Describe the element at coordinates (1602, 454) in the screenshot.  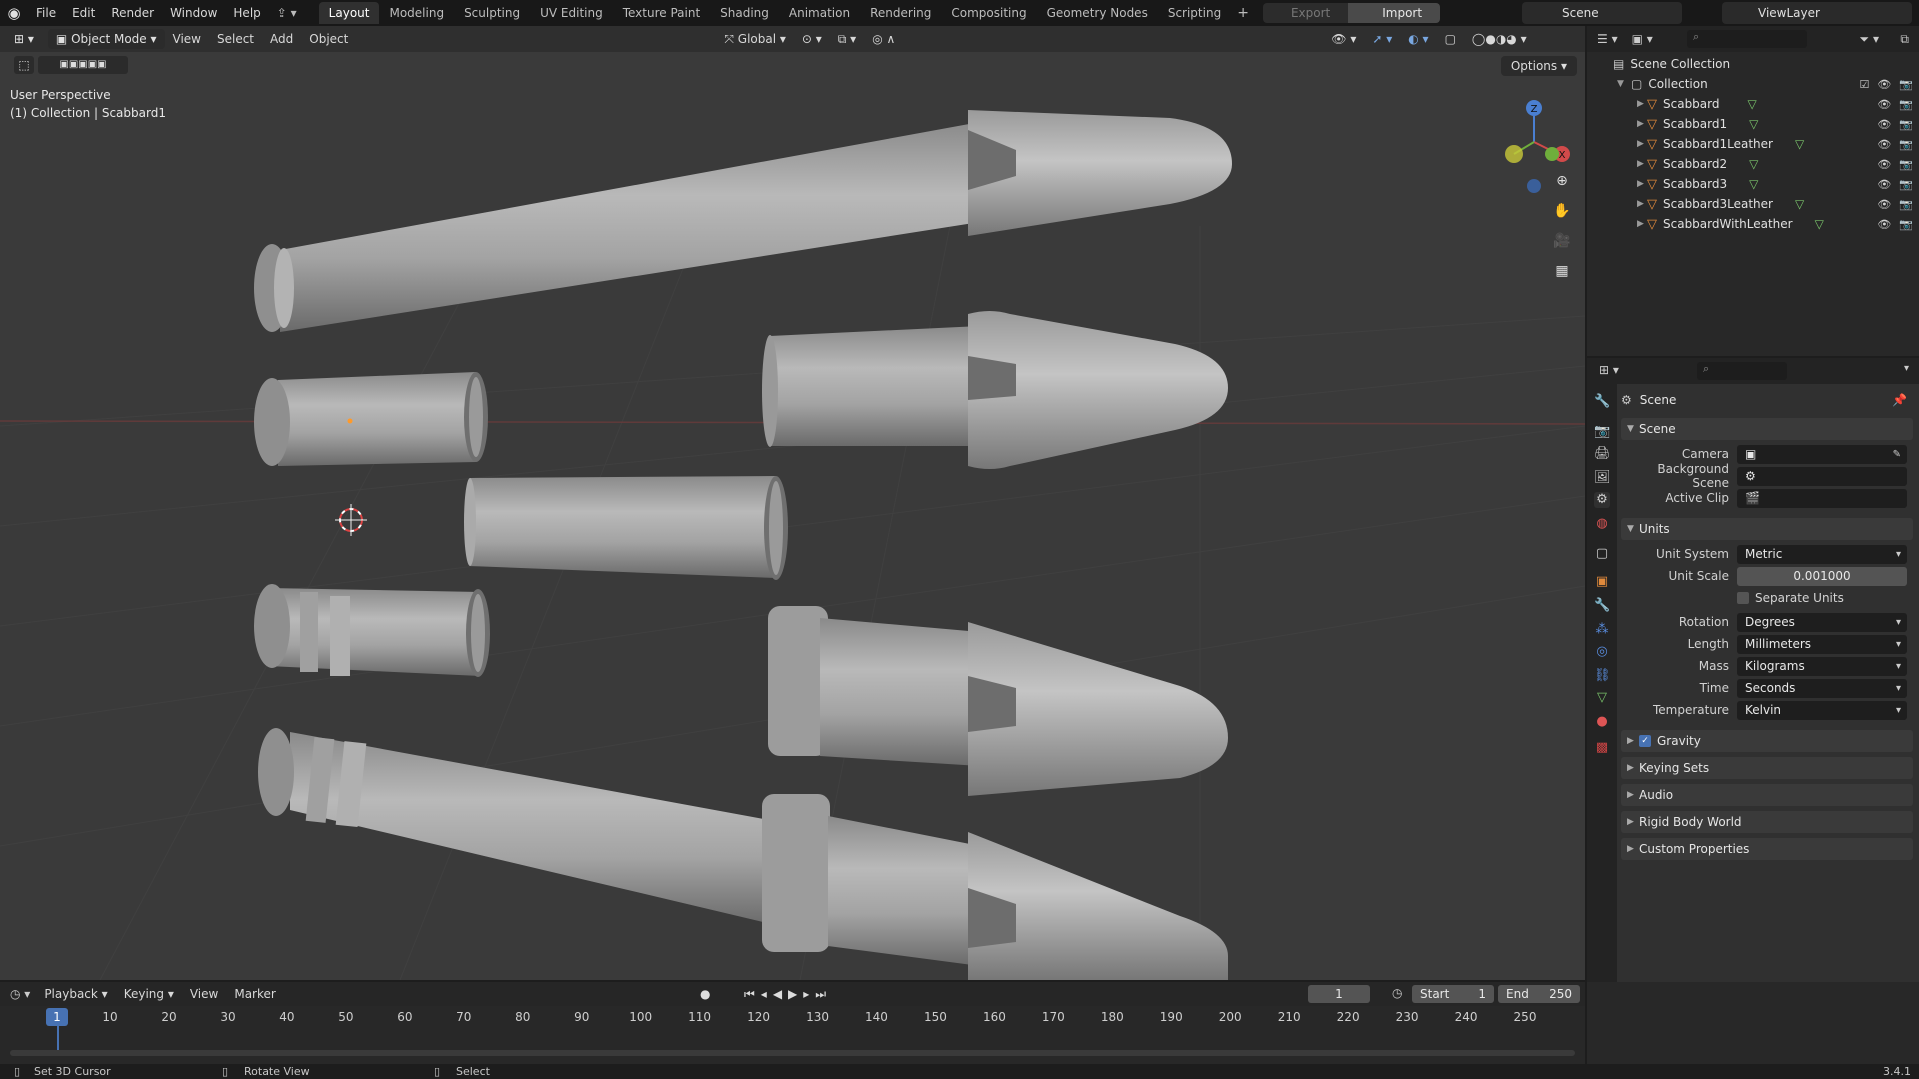
I see `output-tab-icon: 🖨` at that location.